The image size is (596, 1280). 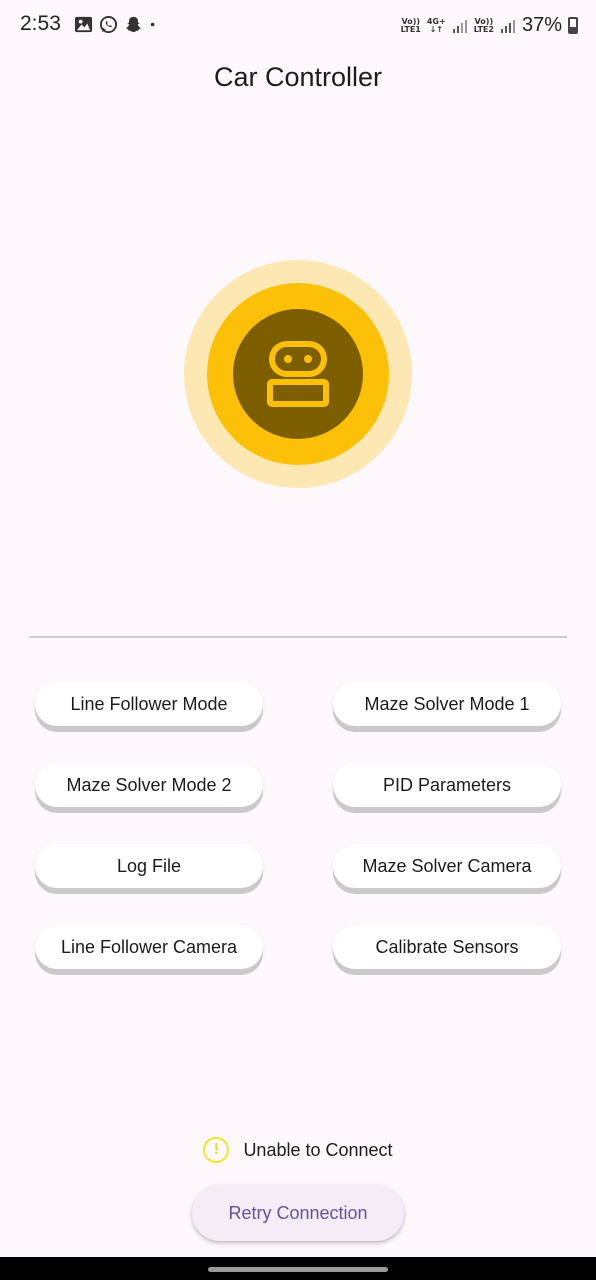 What do you see at coordinates (541, 25) in the screenshot?
I see `battery-percentage: 37%` at bounding box center [541, 25].